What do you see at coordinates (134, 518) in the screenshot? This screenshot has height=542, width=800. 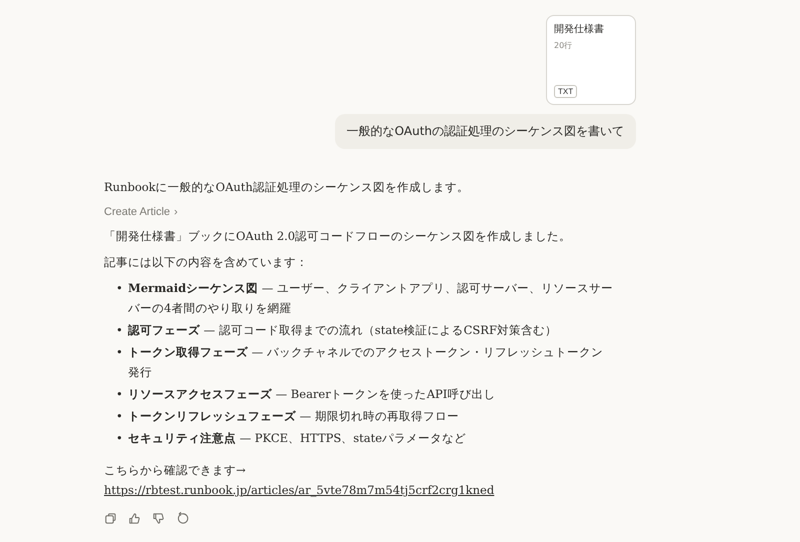 I see `thumbs-up-icon` at bounding box center [134, 518].